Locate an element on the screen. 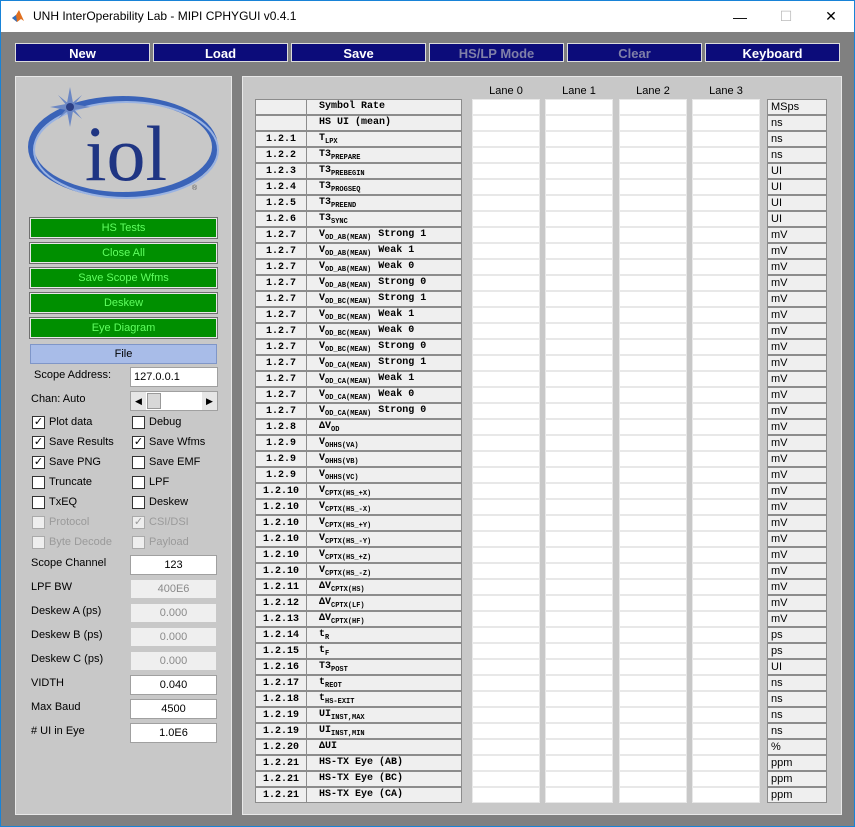 This screenshot has width=855, height=827. checkbox-plot-data: ✓ is located at coordinates (38, 422).